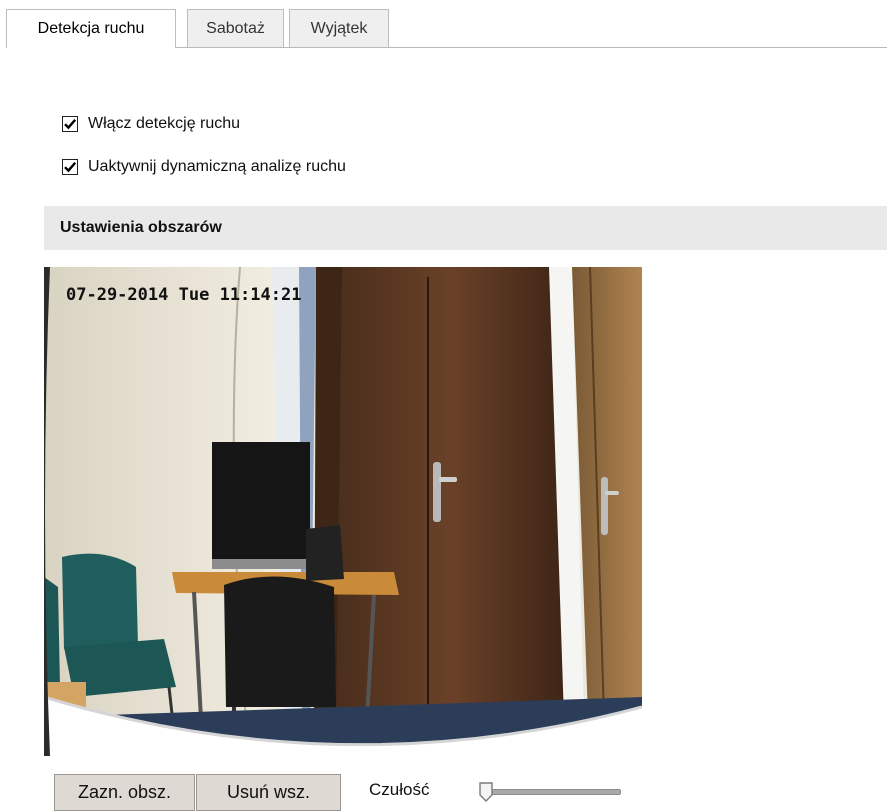 The width and height of the screenshot is (887, 811). What do you see at coordinates (465, 228) in the screenshot?
I see `area-settings-header: Ustawienia obszarów` at bounding box center [465, 228].